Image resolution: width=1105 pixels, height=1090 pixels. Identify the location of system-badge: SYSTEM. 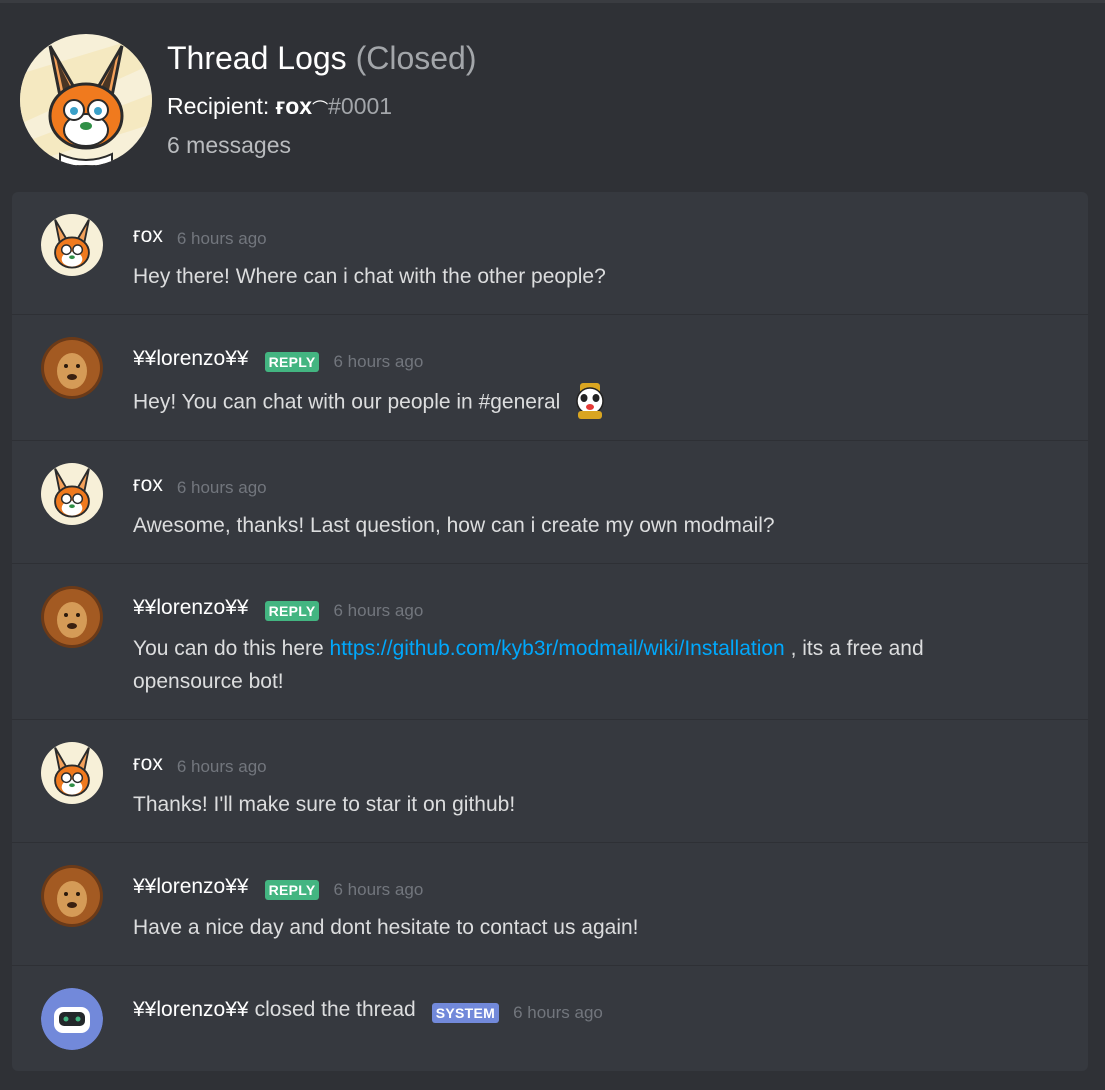
(465, 1013).